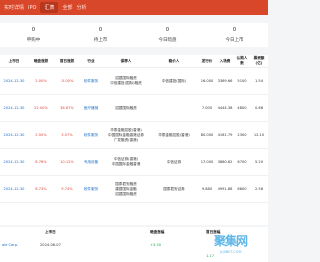  Describe the element at coordinates (210, 256) in the screenshot. I see `first-day-change: 1.17` at that location.